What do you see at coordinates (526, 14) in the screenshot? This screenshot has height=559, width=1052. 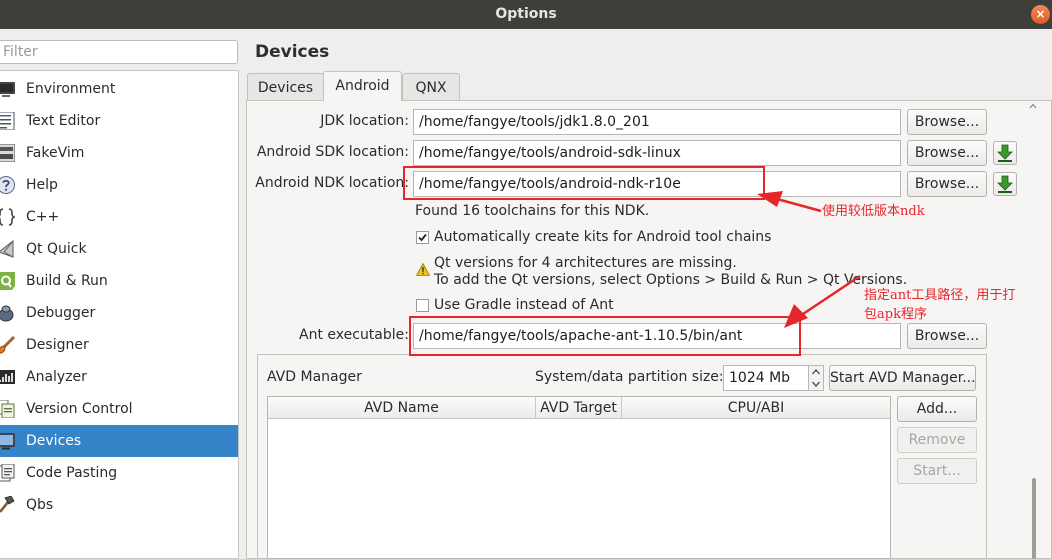 I see `window-title: Options` at bounding box center [526, 14].